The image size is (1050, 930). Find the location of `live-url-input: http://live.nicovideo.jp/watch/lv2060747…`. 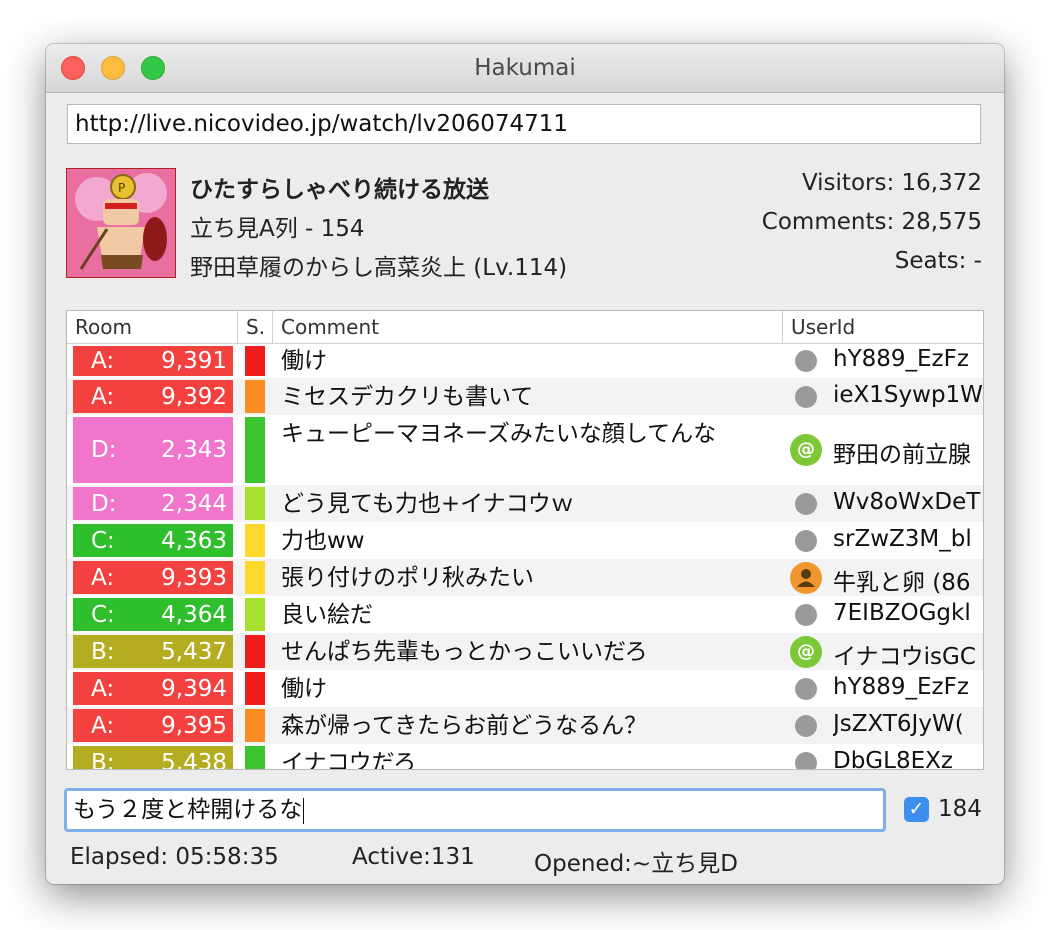

live-url-input: http://live.nicovideo.jp/watch/lv2060747… is located at coordinates (524, 124).